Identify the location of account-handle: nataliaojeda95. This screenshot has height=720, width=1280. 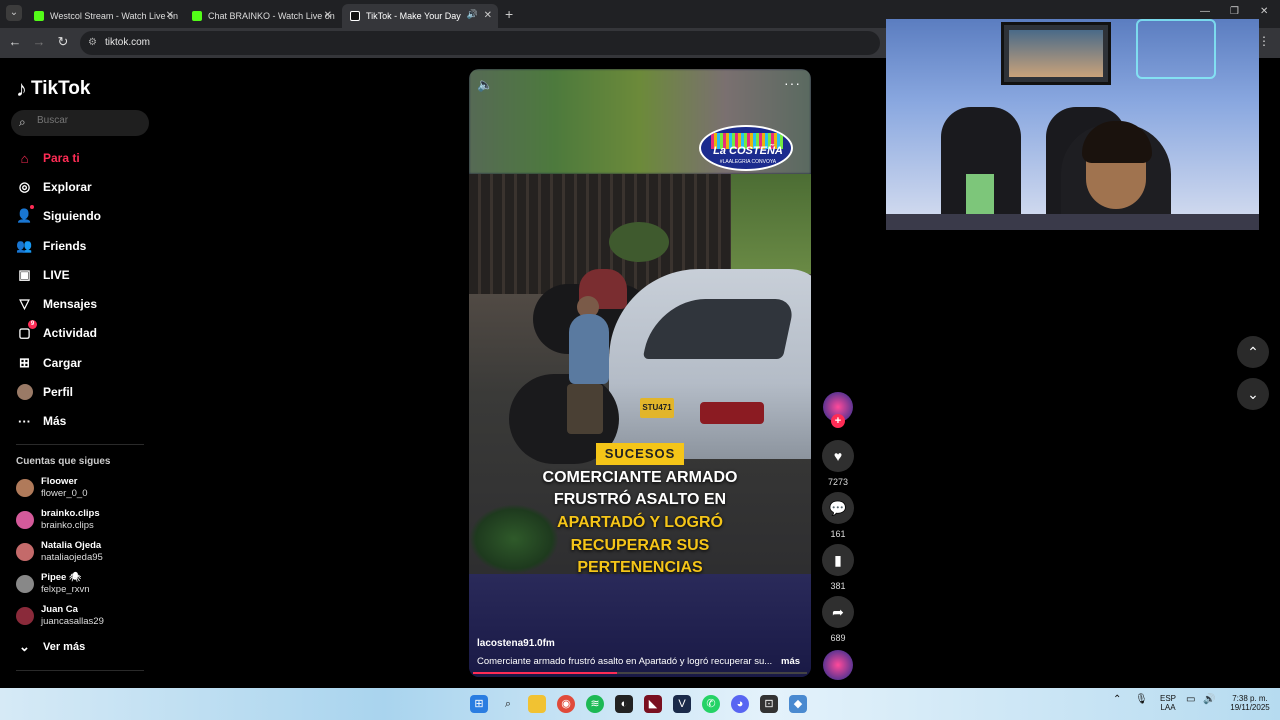
(72, 557).